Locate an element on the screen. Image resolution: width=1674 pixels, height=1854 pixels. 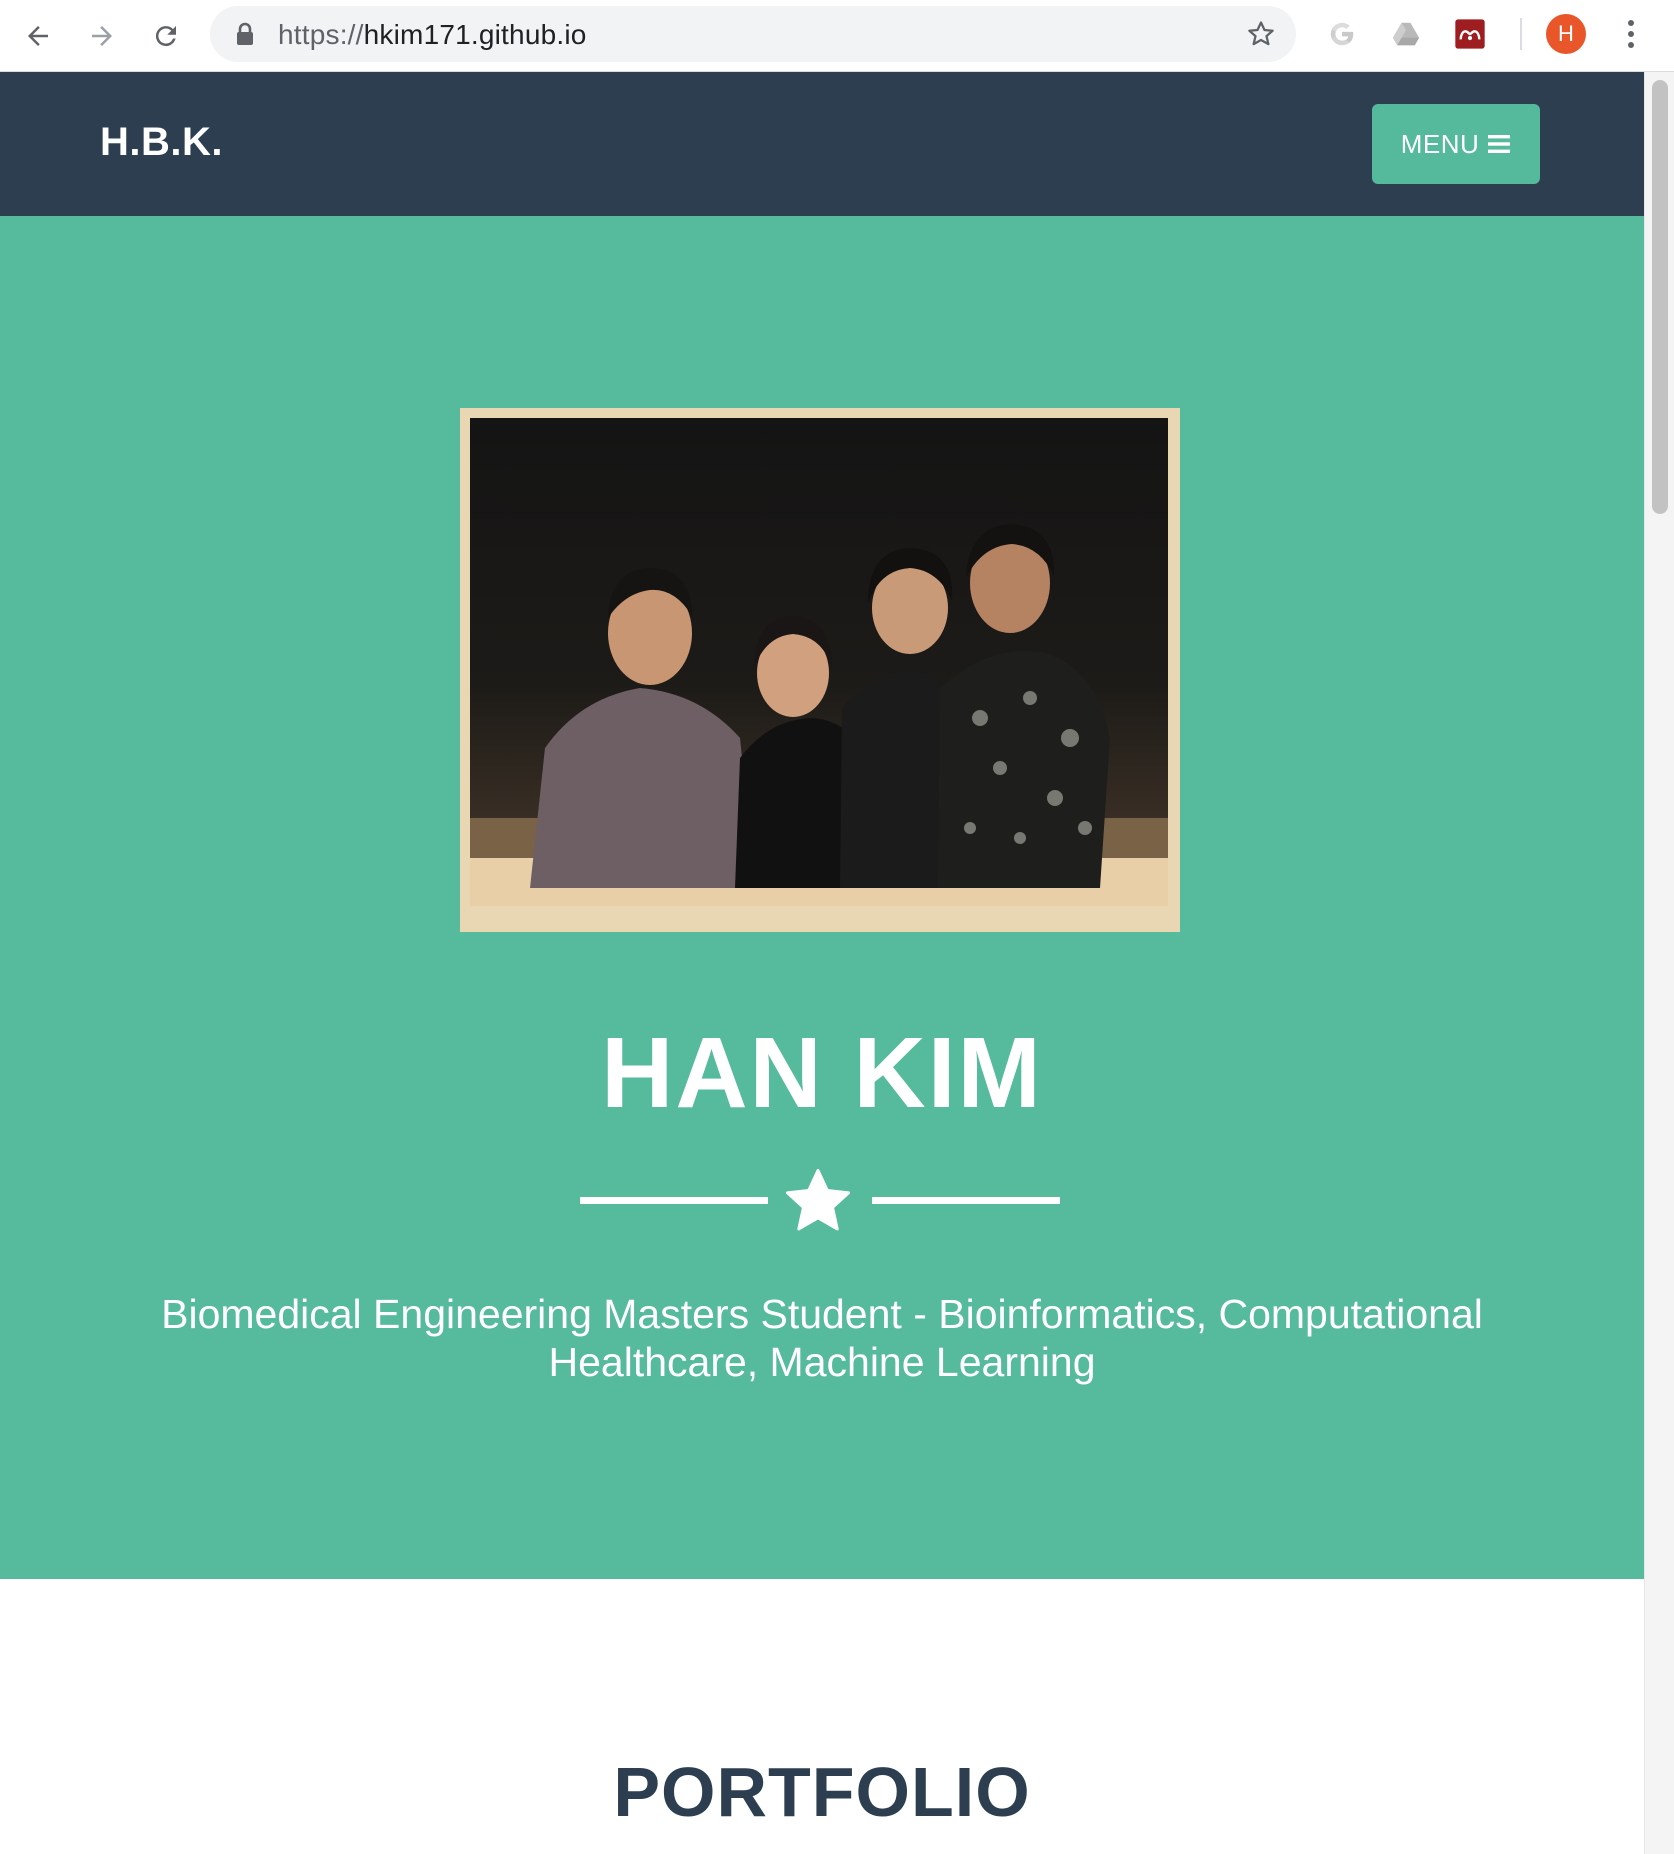
page-scrollbar is located at coordinates (1659, 963).